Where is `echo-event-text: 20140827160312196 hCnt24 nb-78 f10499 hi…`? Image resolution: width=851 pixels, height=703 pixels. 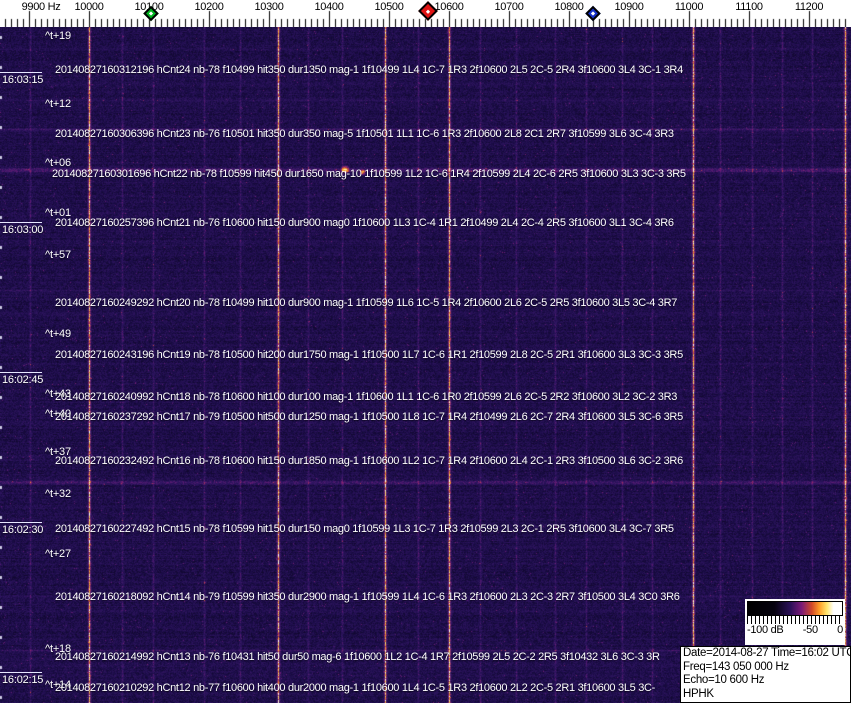
echo-event-text: 20140827160312196 hCnt24 nb-78 f10499 hi… is located at coordinates (369, 70).